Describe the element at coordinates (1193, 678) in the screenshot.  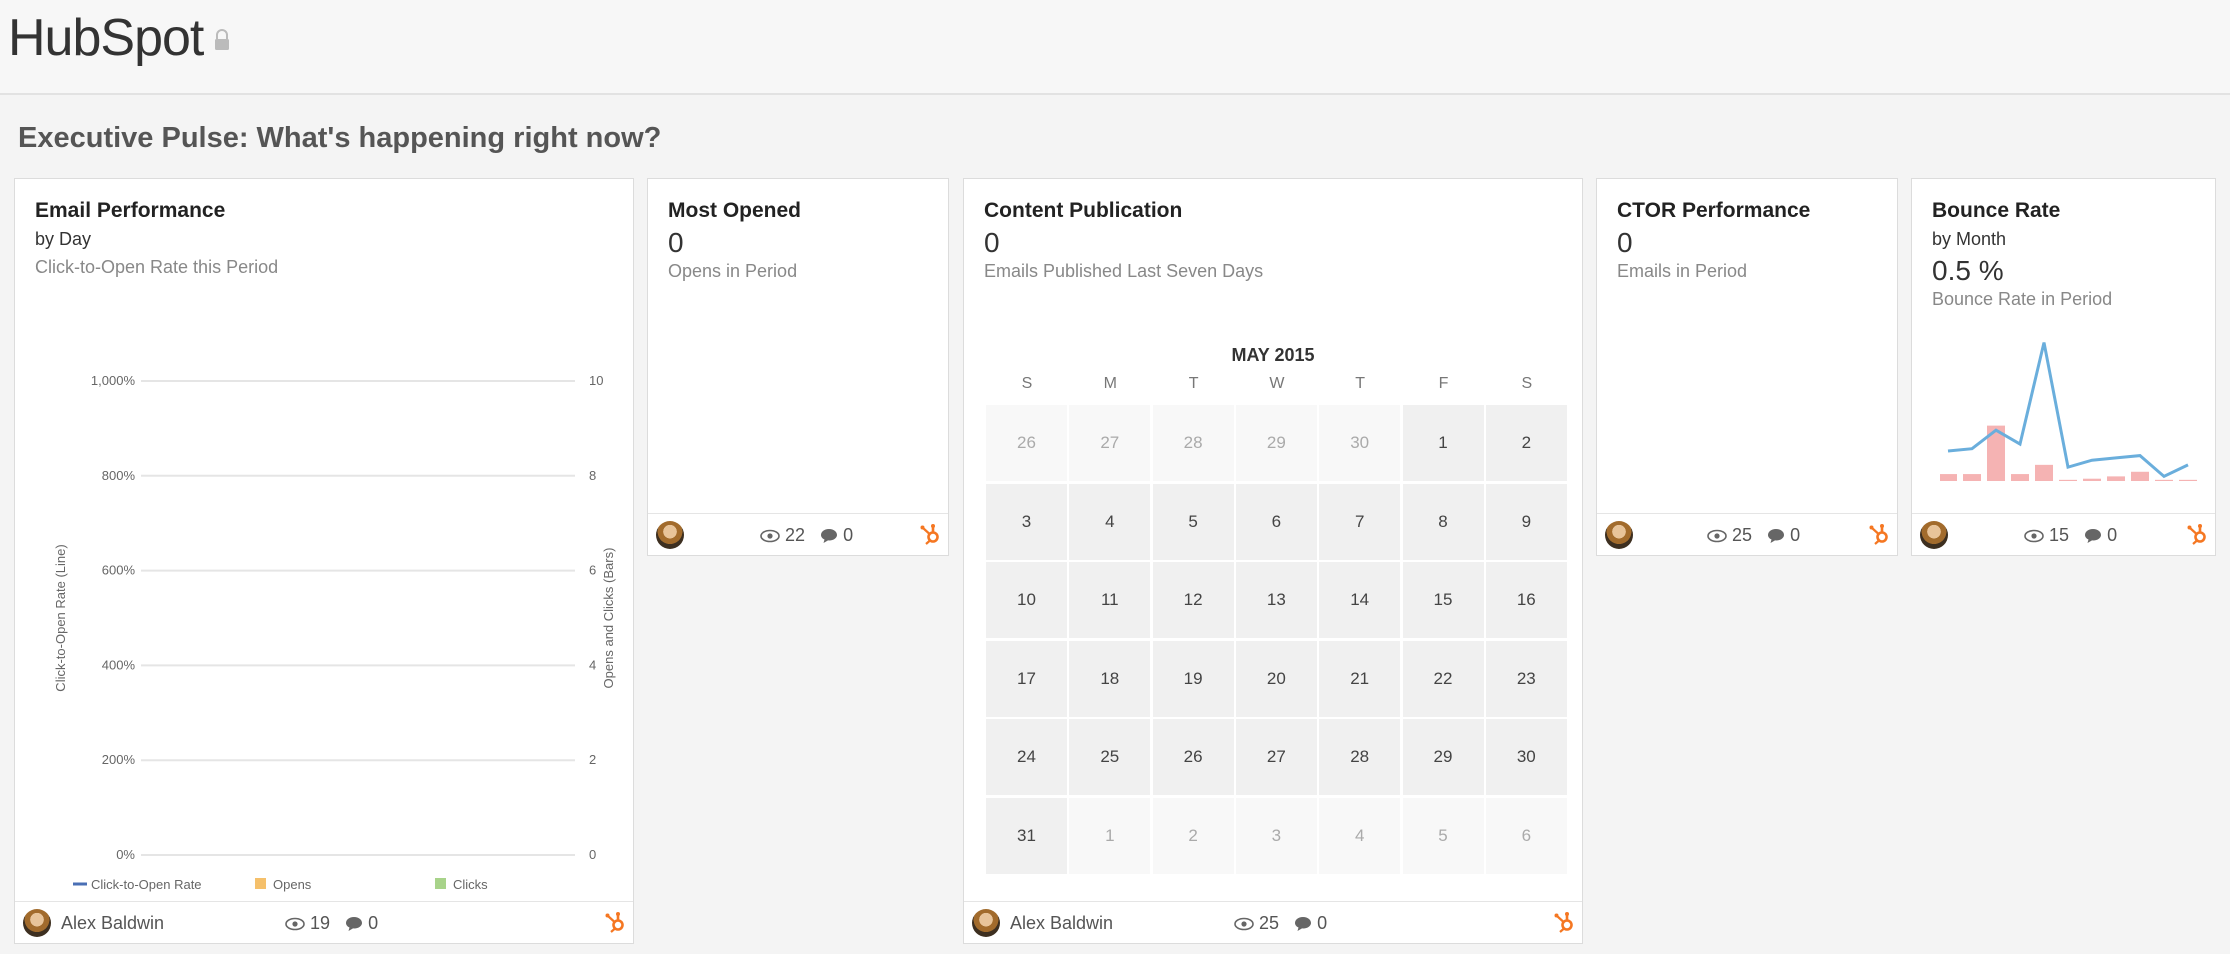
I see `calendar-day: 19` at that location.